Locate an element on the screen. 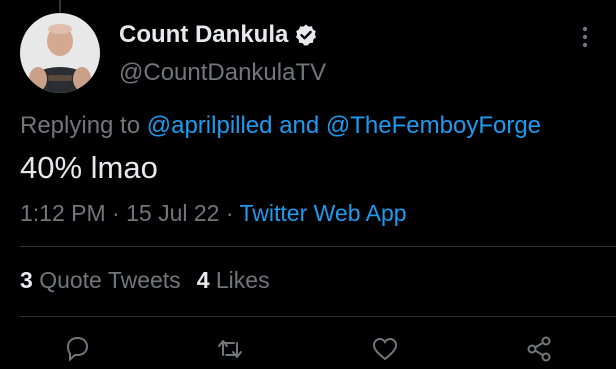  reply-icon is located at coordinates (77, 349).